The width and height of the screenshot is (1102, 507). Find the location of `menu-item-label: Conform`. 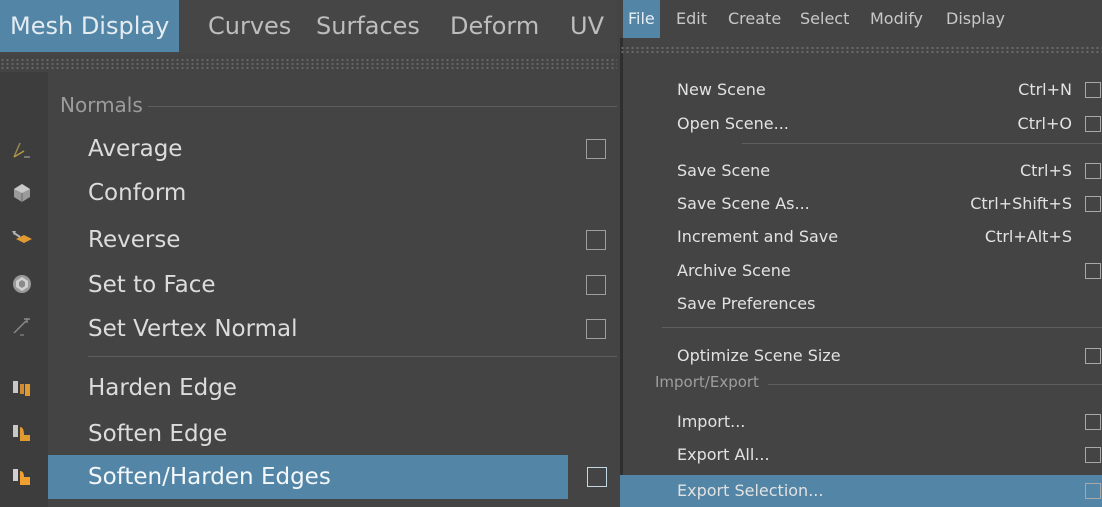

menu-item-label: Conform is located at coordinates (137, 193).